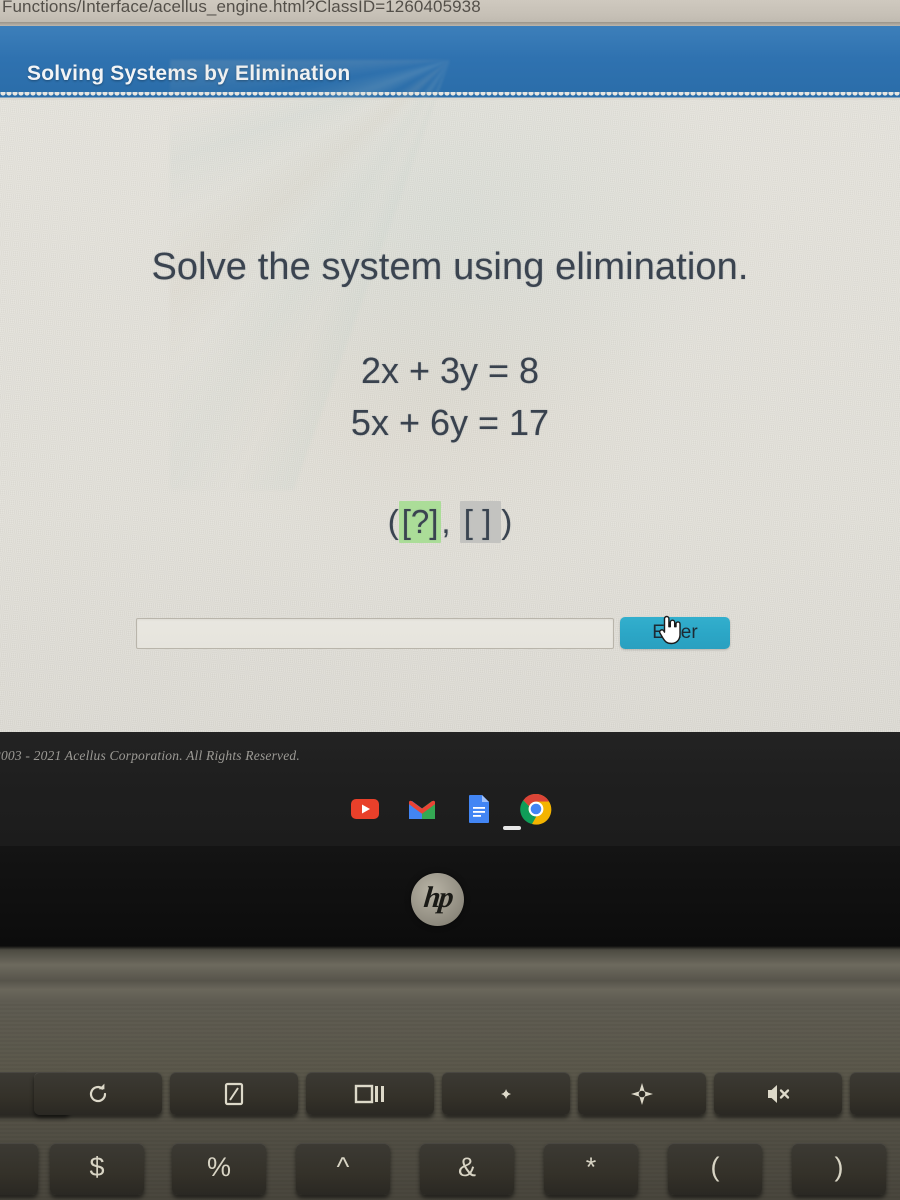 The image size is (900, 1200). Describe the element at coordinates (19, 1169) in the screenshot. I see `num-key-partial-left` at that location.